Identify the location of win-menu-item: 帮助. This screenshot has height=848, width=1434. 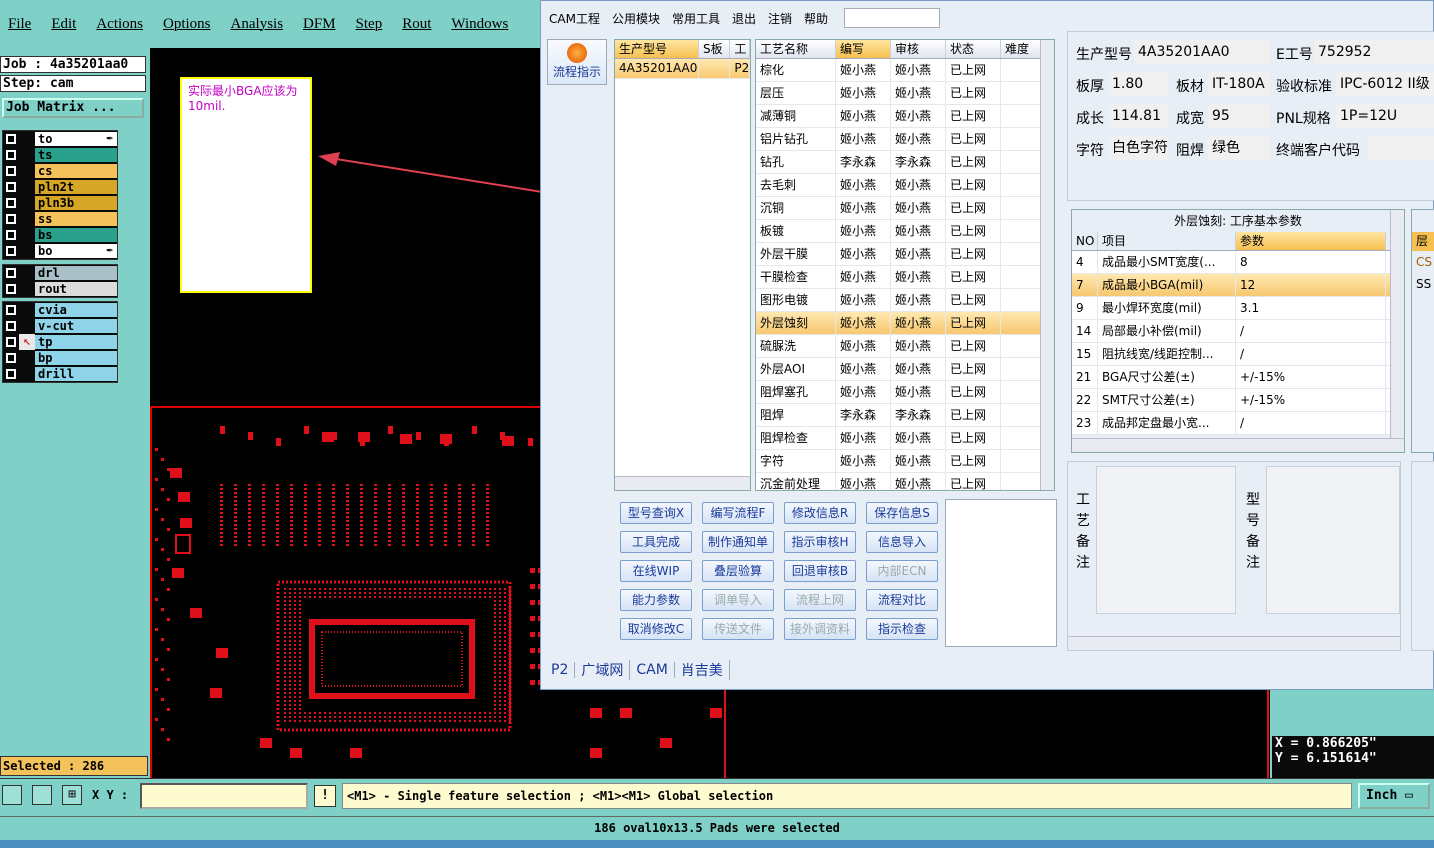
(816, 18).